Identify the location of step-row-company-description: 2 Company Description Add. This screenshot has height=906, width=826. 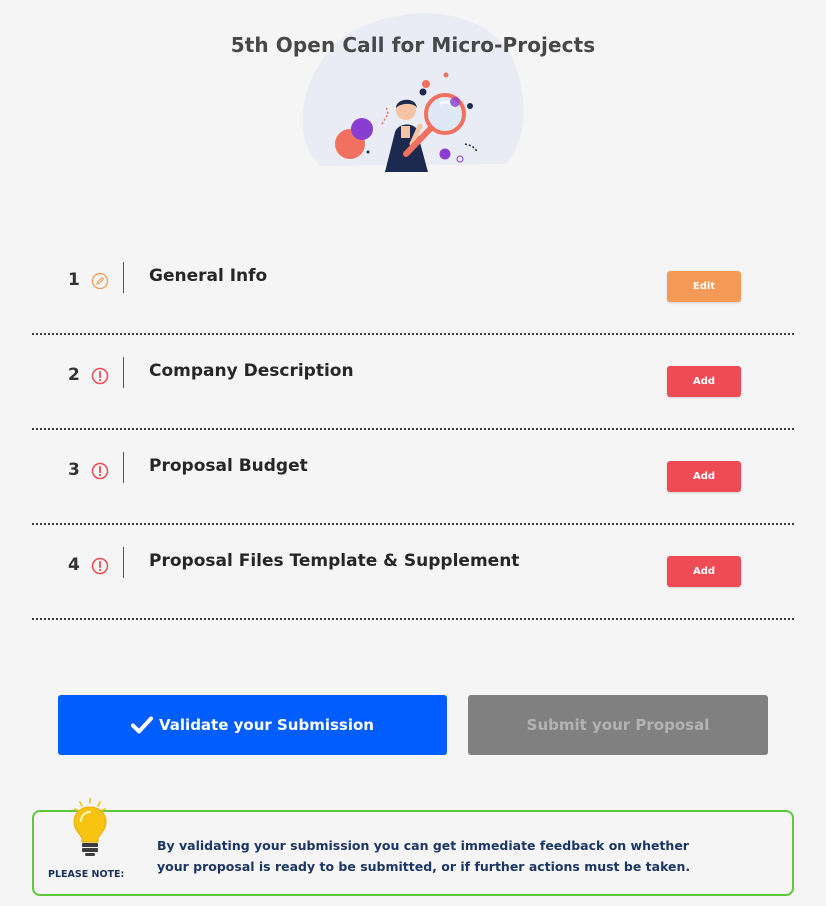
(413, 381).